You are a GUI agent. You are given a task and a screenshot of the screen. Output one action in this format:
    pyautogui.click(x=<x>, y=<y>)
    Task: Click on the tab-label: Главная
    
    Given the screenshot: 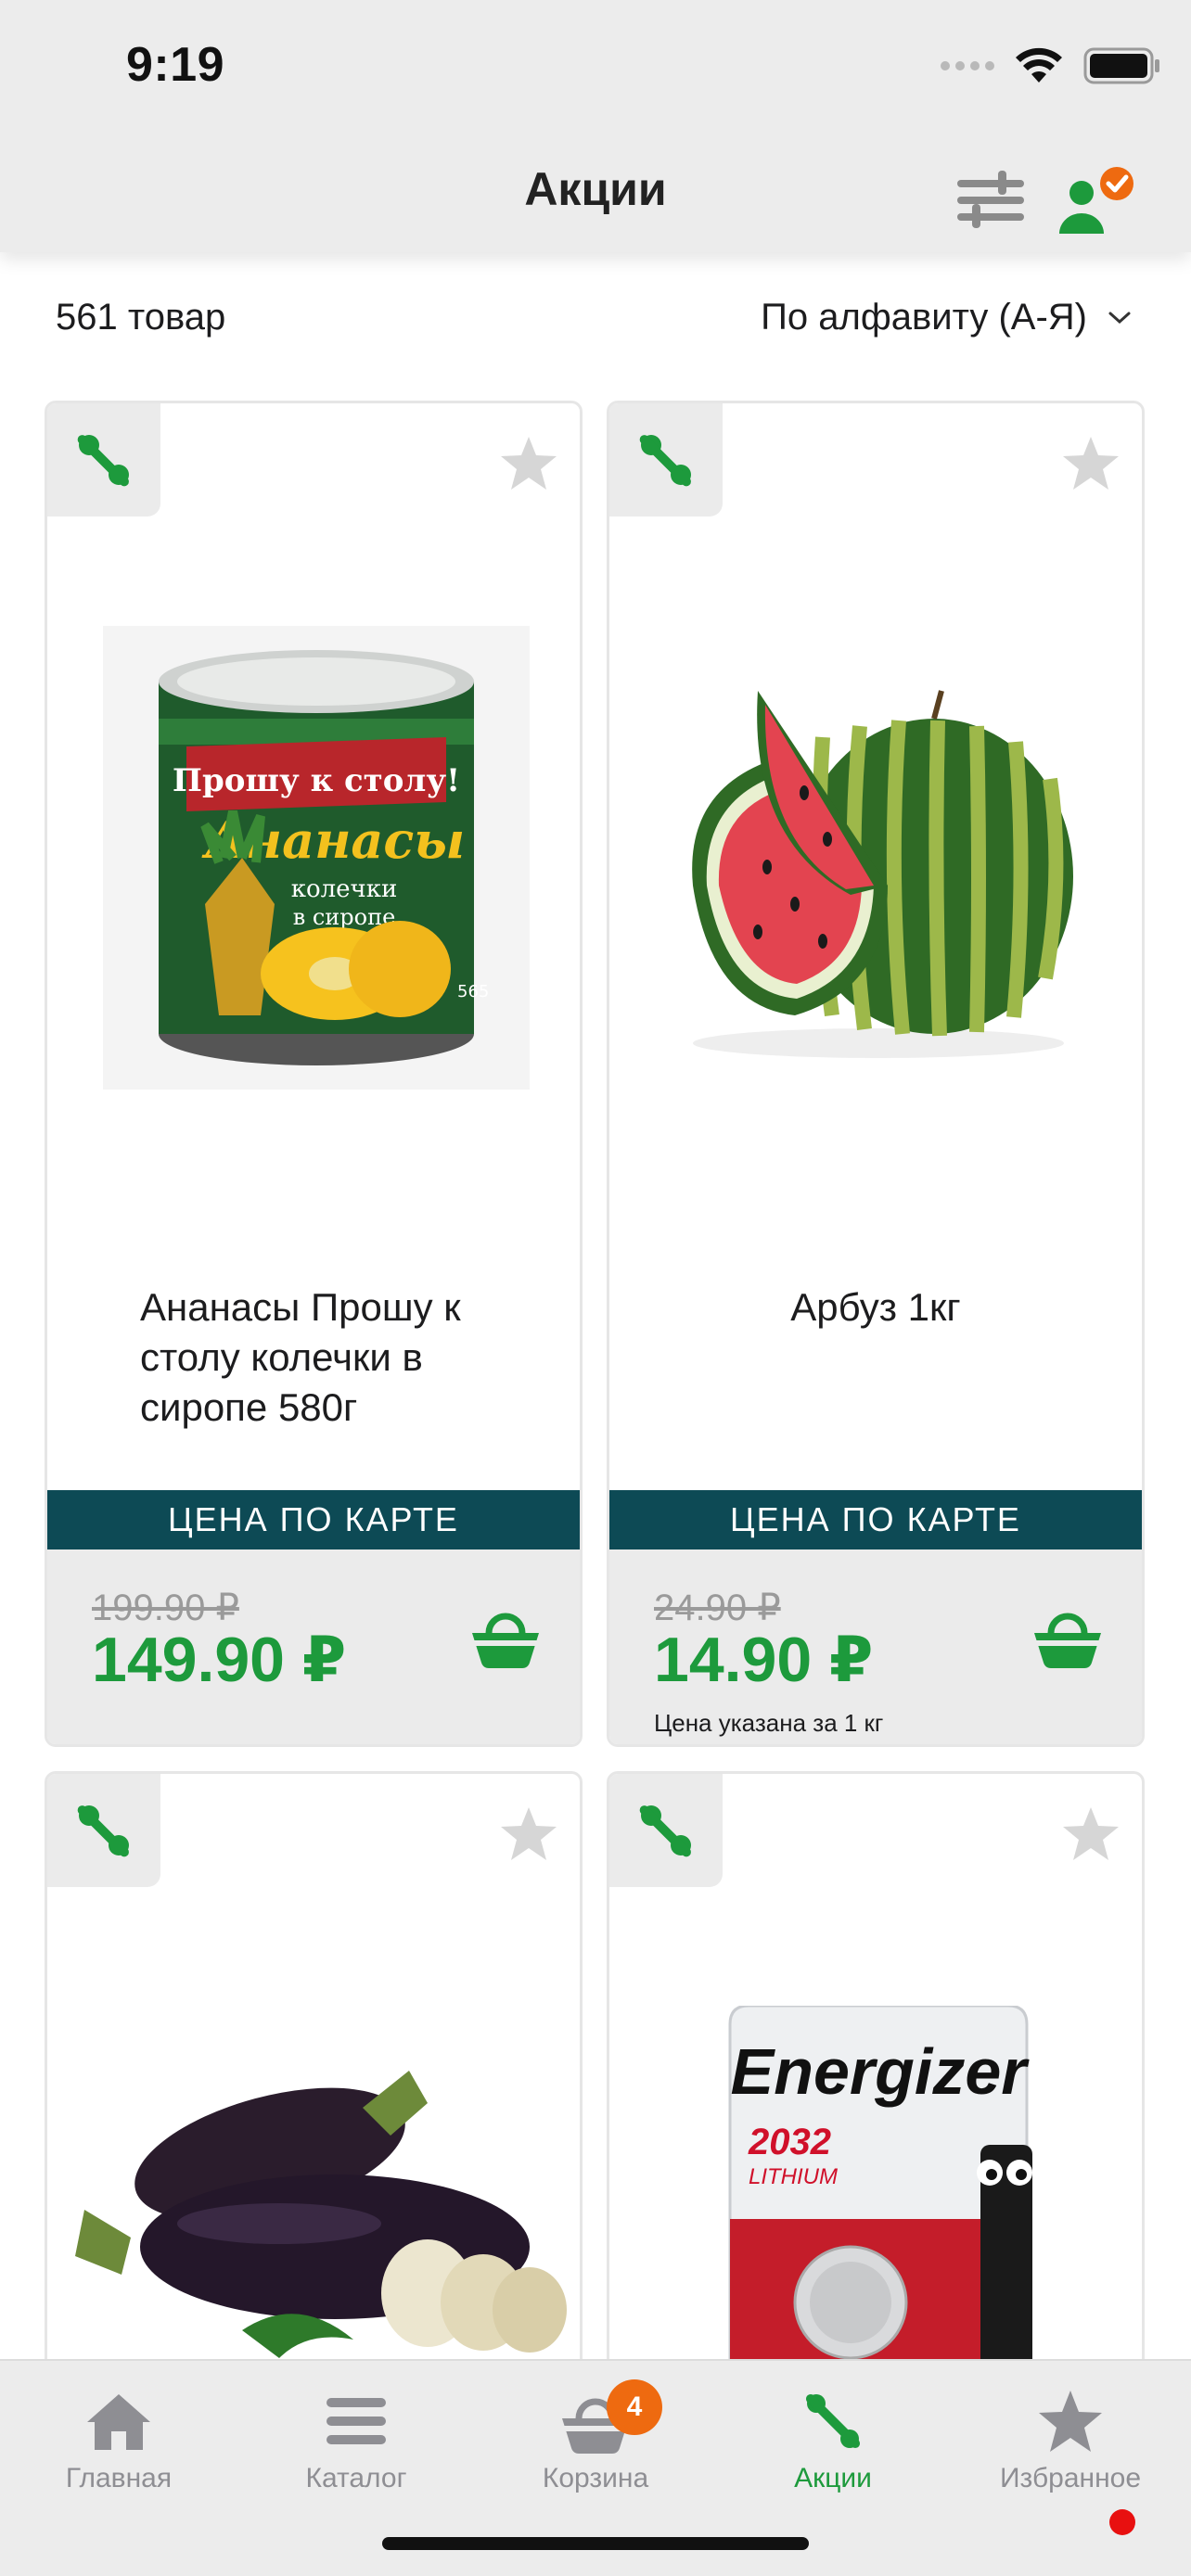 What is the action you would take?
    pyautogui.click(x=119, y=2478)
    